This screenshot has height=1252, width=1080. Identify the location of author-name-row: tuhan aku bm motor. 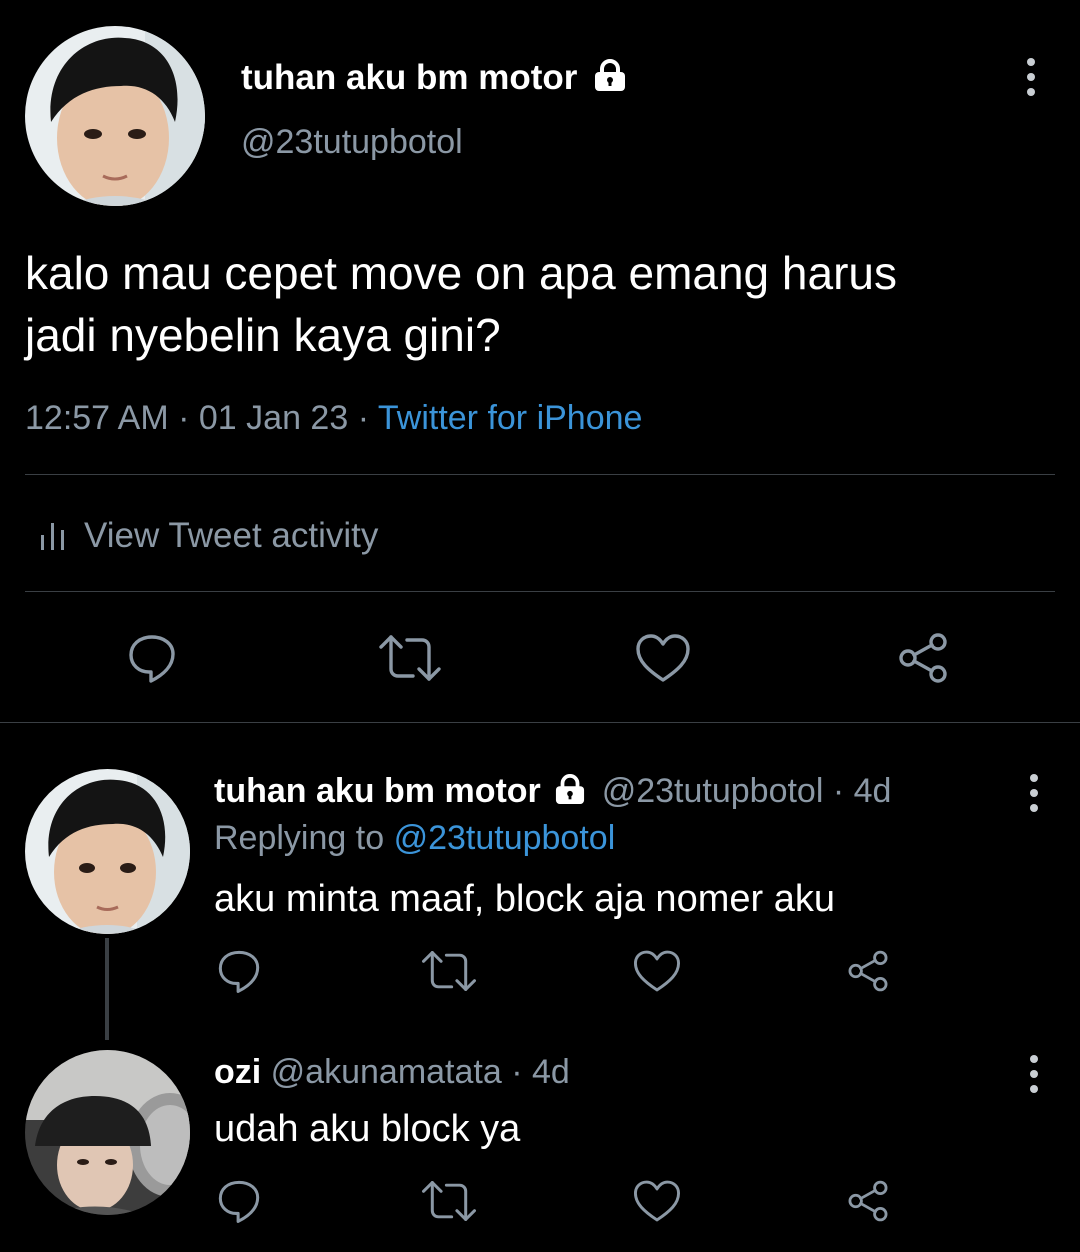
(434, 79).